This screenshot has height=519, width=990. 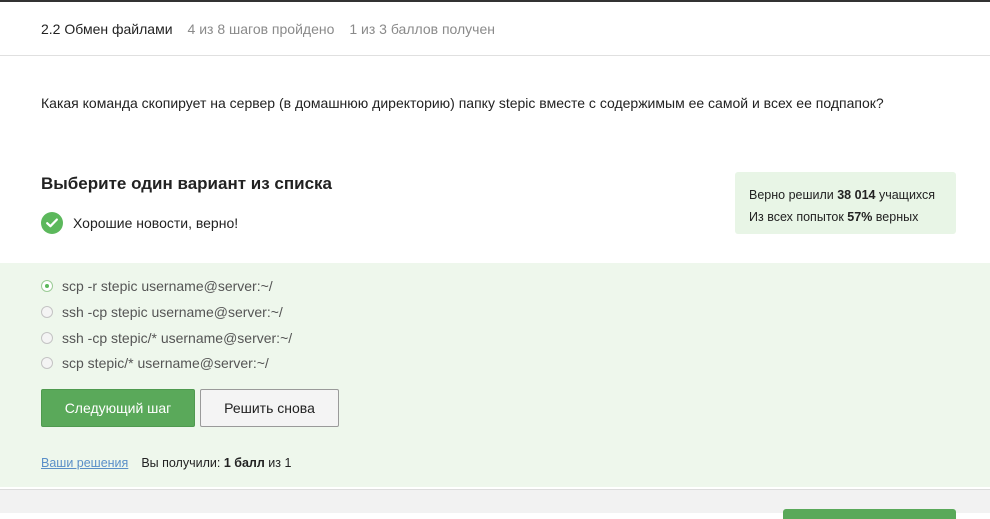 I want to click on retry-button: Решить снова, so click(x=269, y=408).